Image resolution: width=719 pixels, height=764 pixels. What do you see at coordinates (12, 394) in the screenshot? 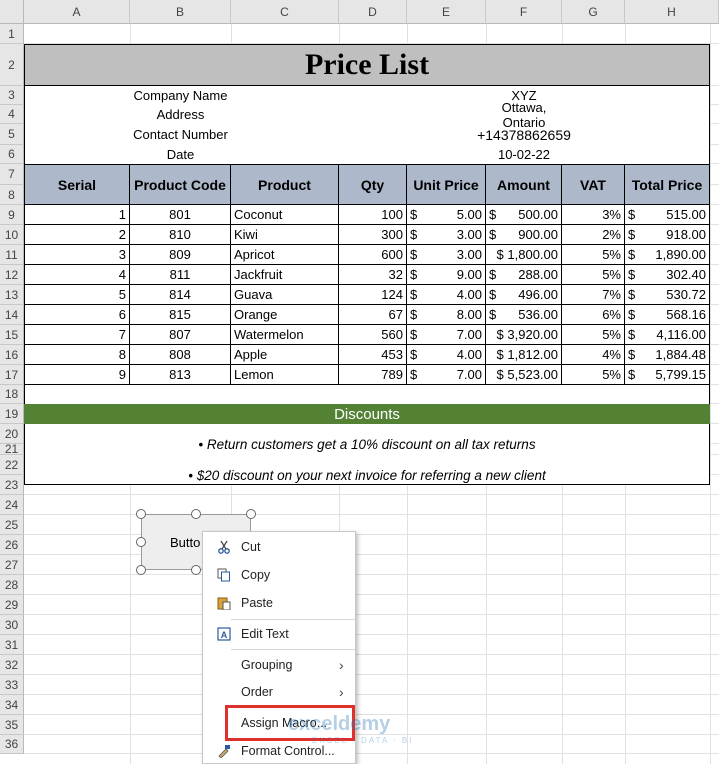
I see `row-header: 18` at bounding box center [12, 394].